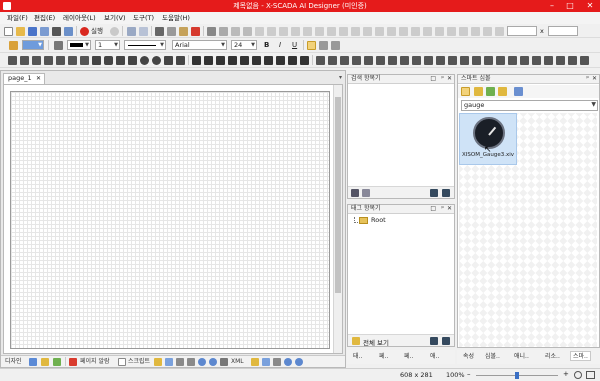  I want to click on height-input, so click(563, 31).